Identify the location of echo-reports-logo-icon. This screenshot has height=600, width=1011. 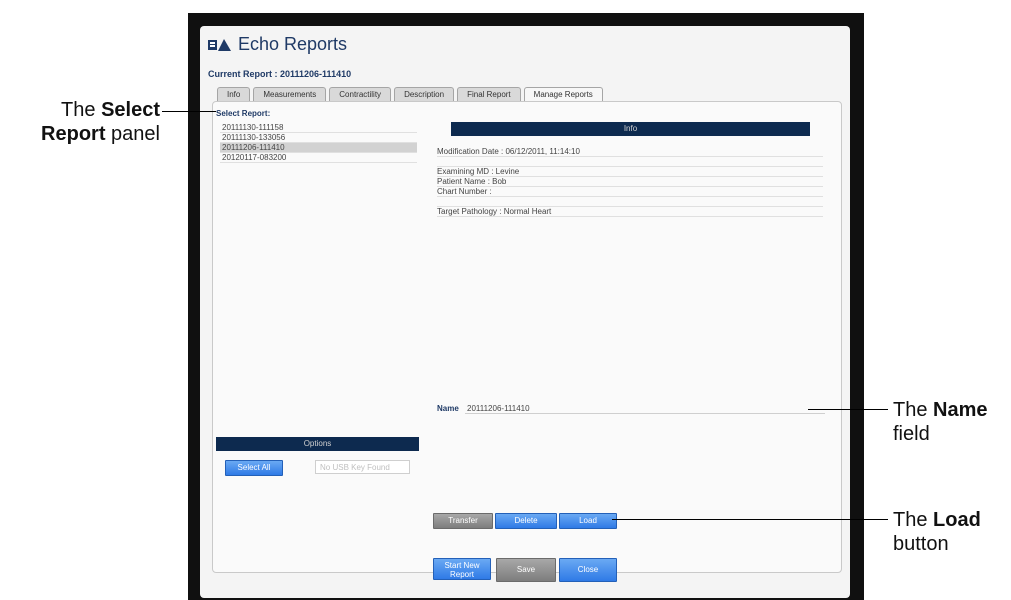
(219, 44).